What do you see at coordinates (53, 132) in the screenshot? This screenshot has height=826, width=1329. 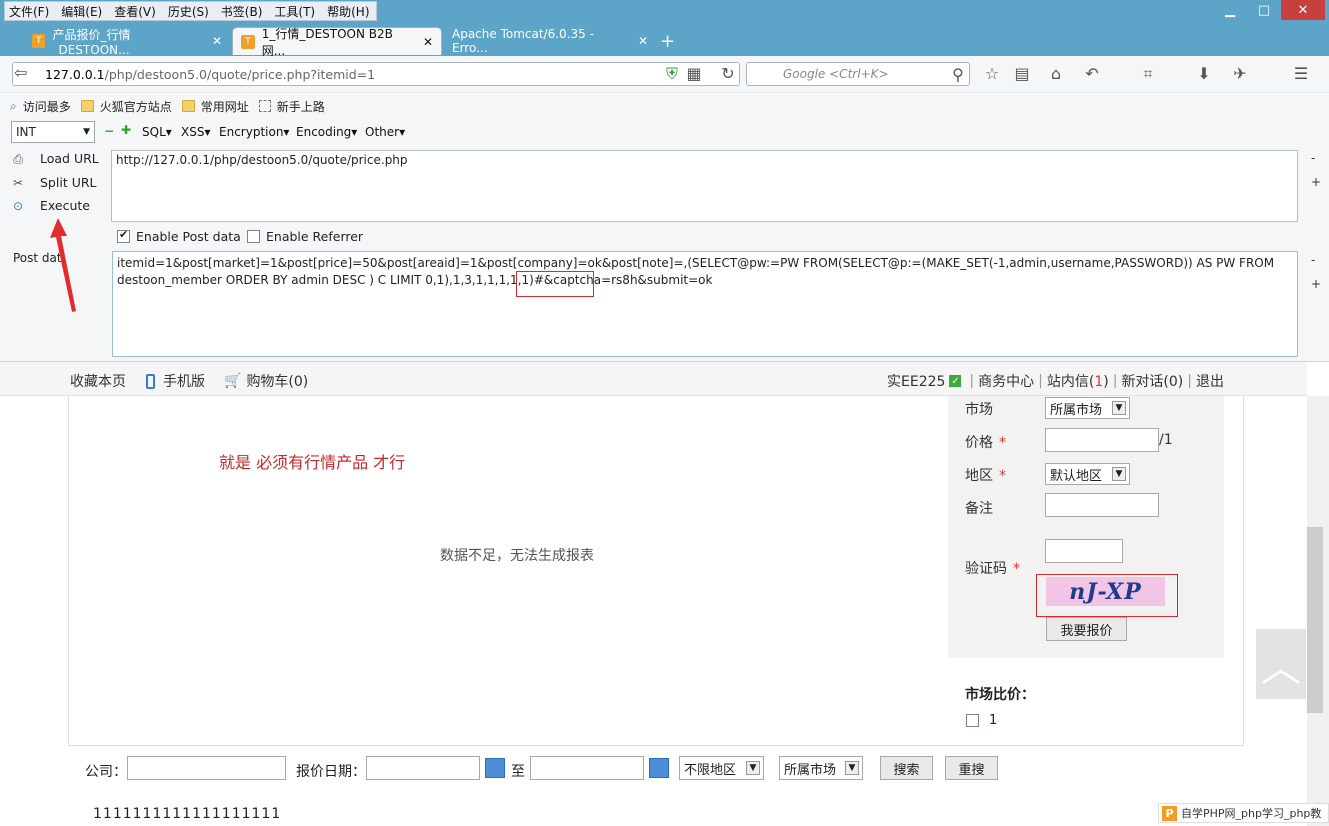 I see `hackbar-type-select: INT ▼` at bounding box center [53, 132].